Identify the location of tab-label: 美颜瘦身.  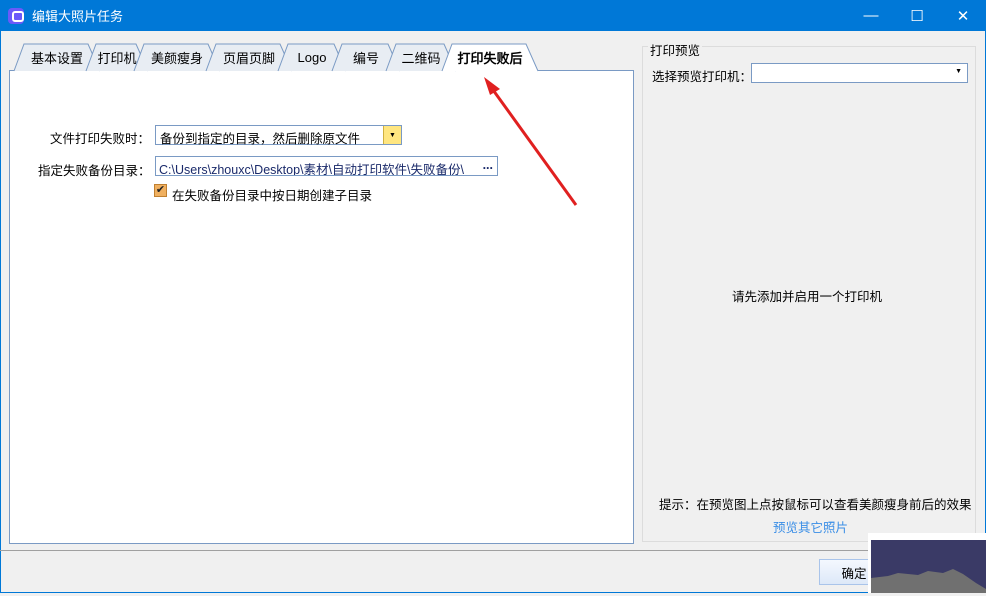
(176, 58).